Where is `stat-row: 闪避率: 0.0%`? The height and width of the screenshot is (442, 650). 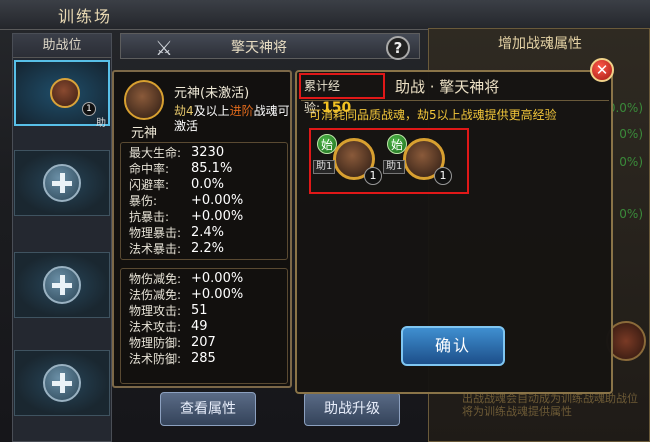 stat-row: 闪避率: 0.0% is located at coordinates (208, 185).